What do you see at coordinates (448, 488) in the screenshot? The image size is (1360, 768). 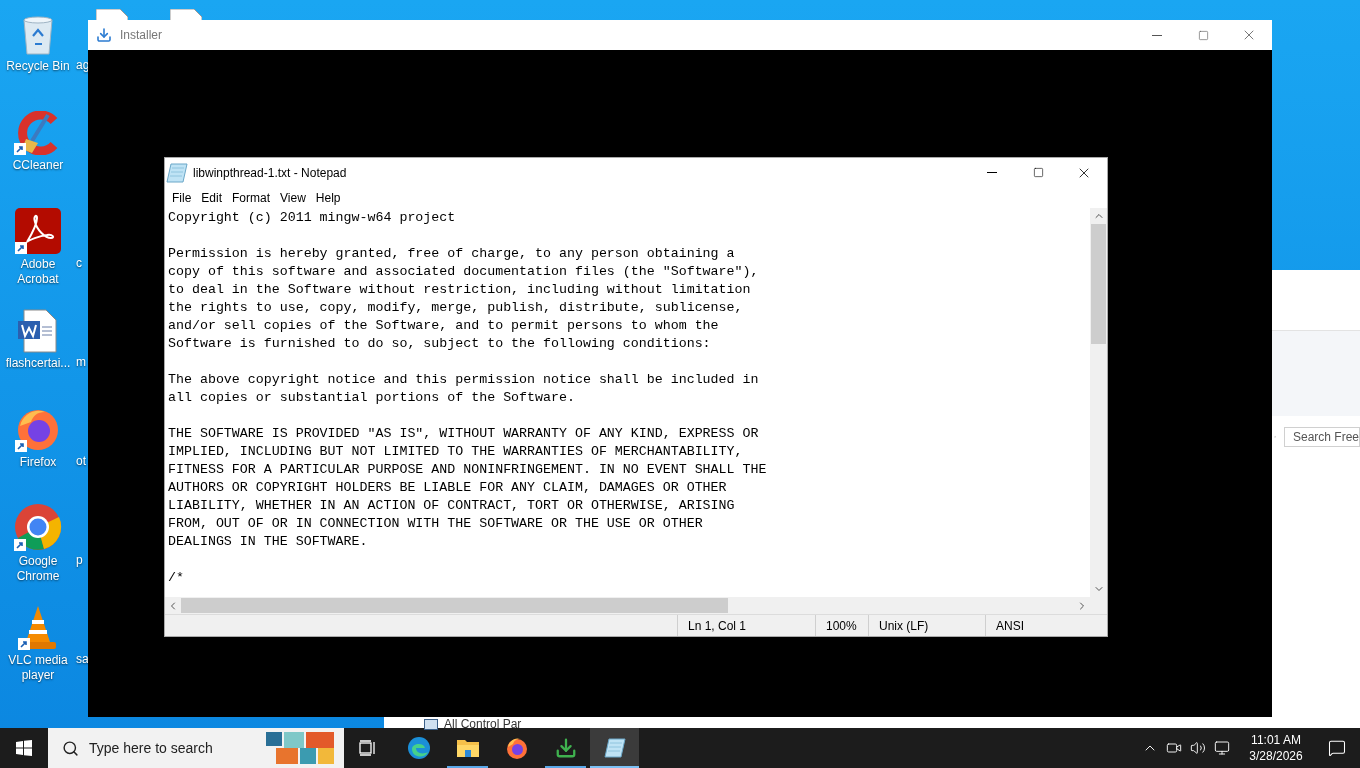 I see `text-line: AUTHORS OR COPYRIGHT HOLDERS BE LIABLE FOR ANY CLAIM, DAMAGES OR OTHER` at bounding box center [448, 488].